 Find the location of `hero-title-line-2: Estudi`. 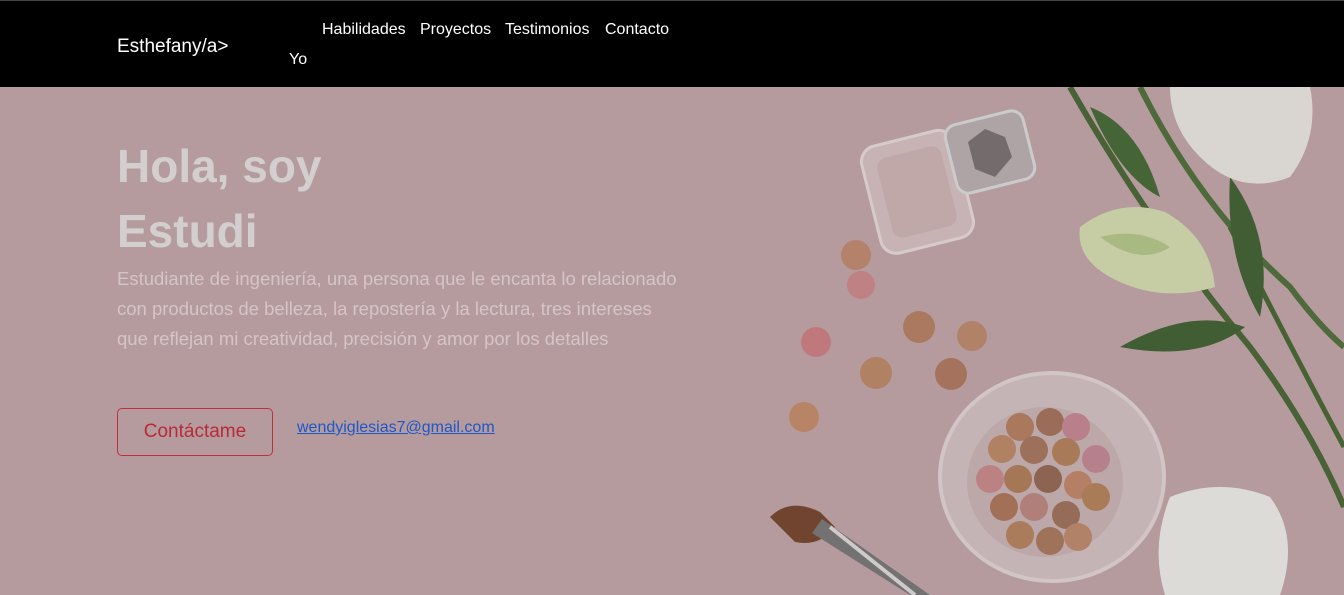

hero-title-line-2: Estudi is located at coordinates (187, 231).